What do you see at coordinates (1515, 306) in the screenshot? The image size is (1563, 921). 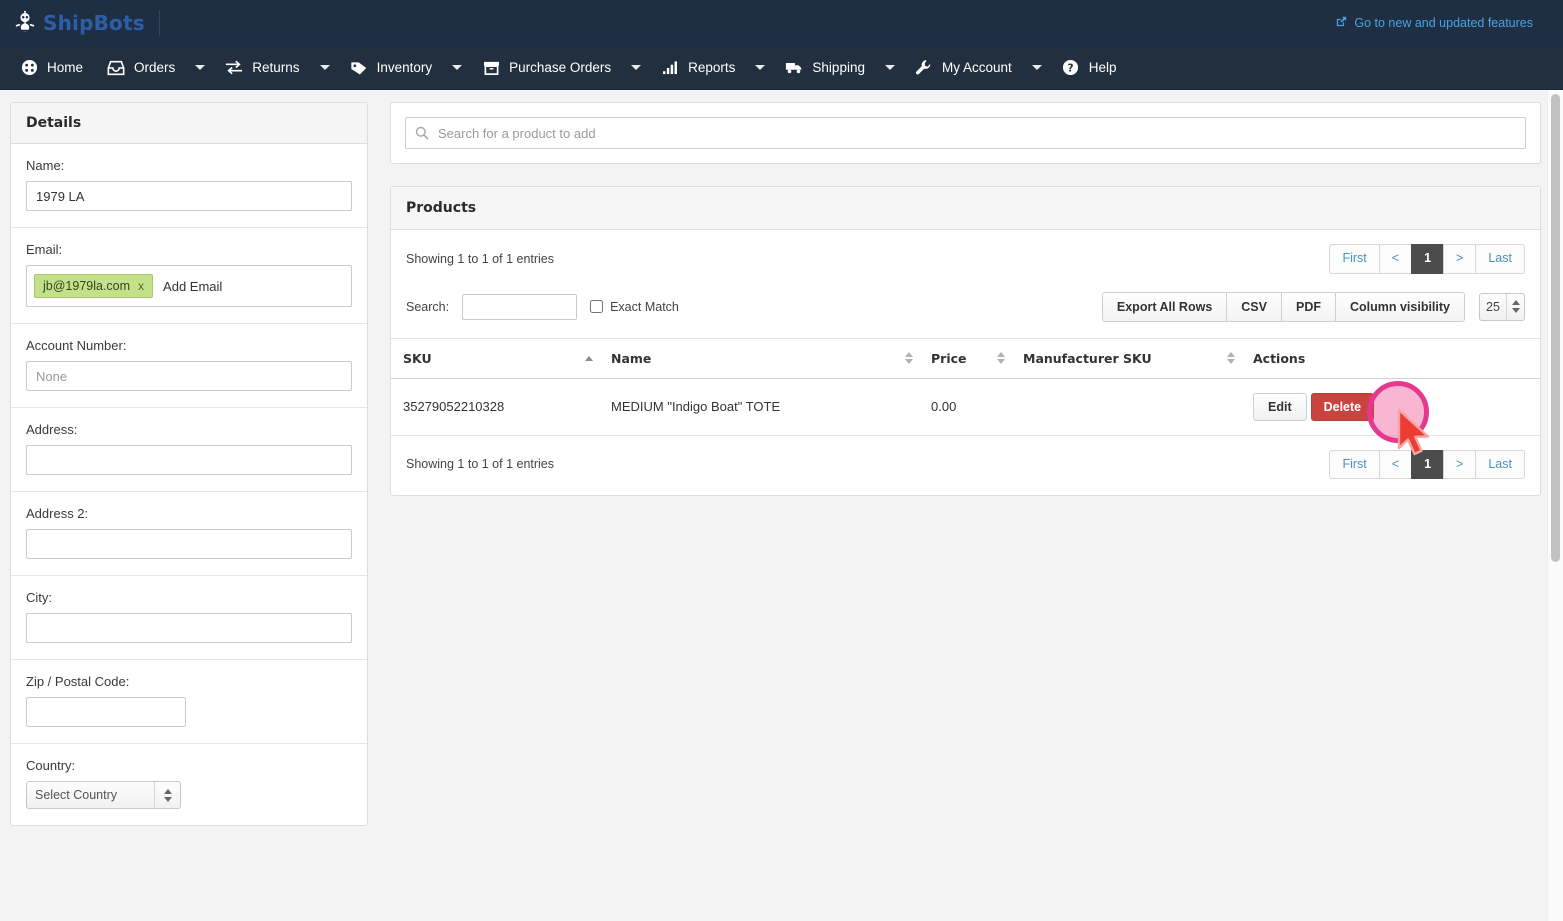 I see `chevron-updown-icon` at bounding box center [1515, 306].